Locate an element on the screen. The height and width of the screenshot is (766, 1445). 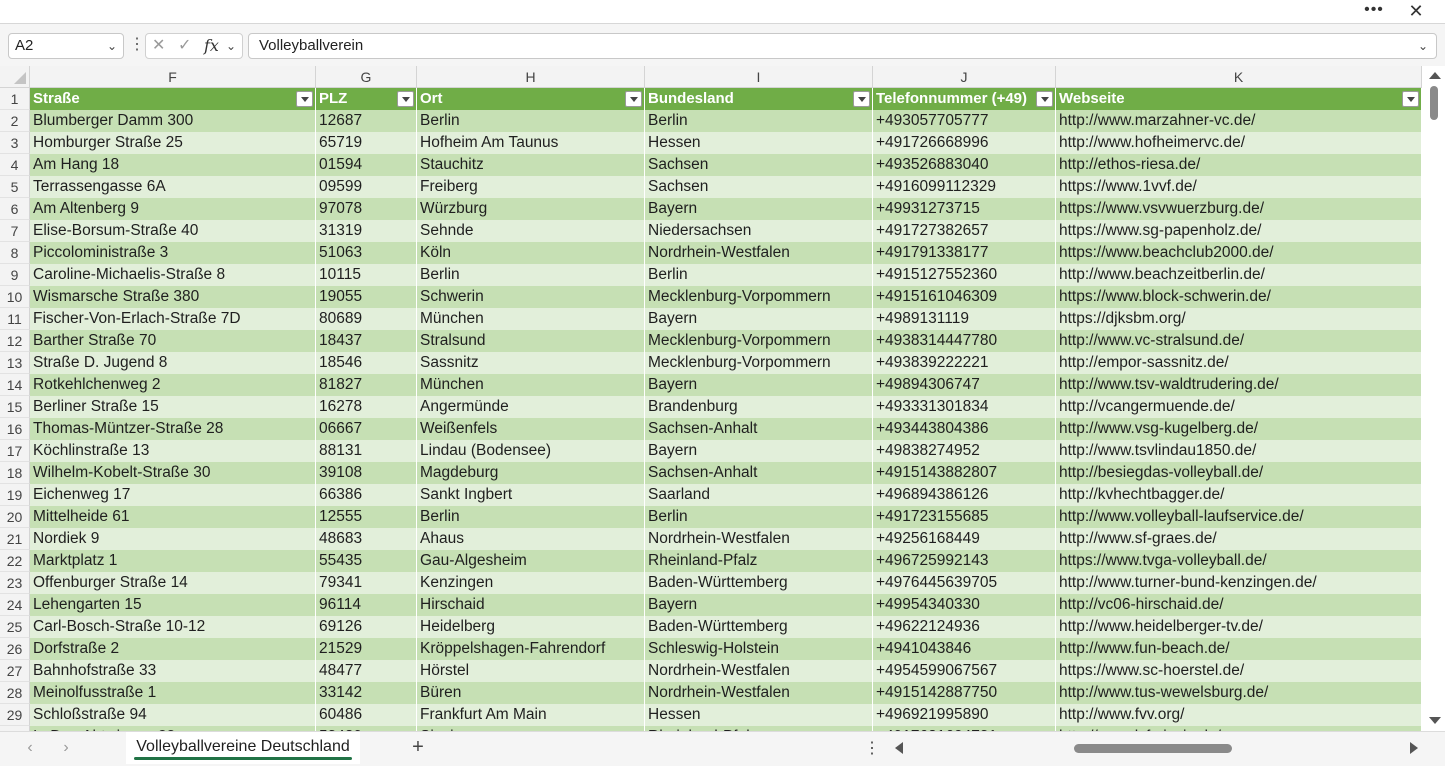
table-cell: Meinolfusstraße 1 is located at coordinates (173, 693).